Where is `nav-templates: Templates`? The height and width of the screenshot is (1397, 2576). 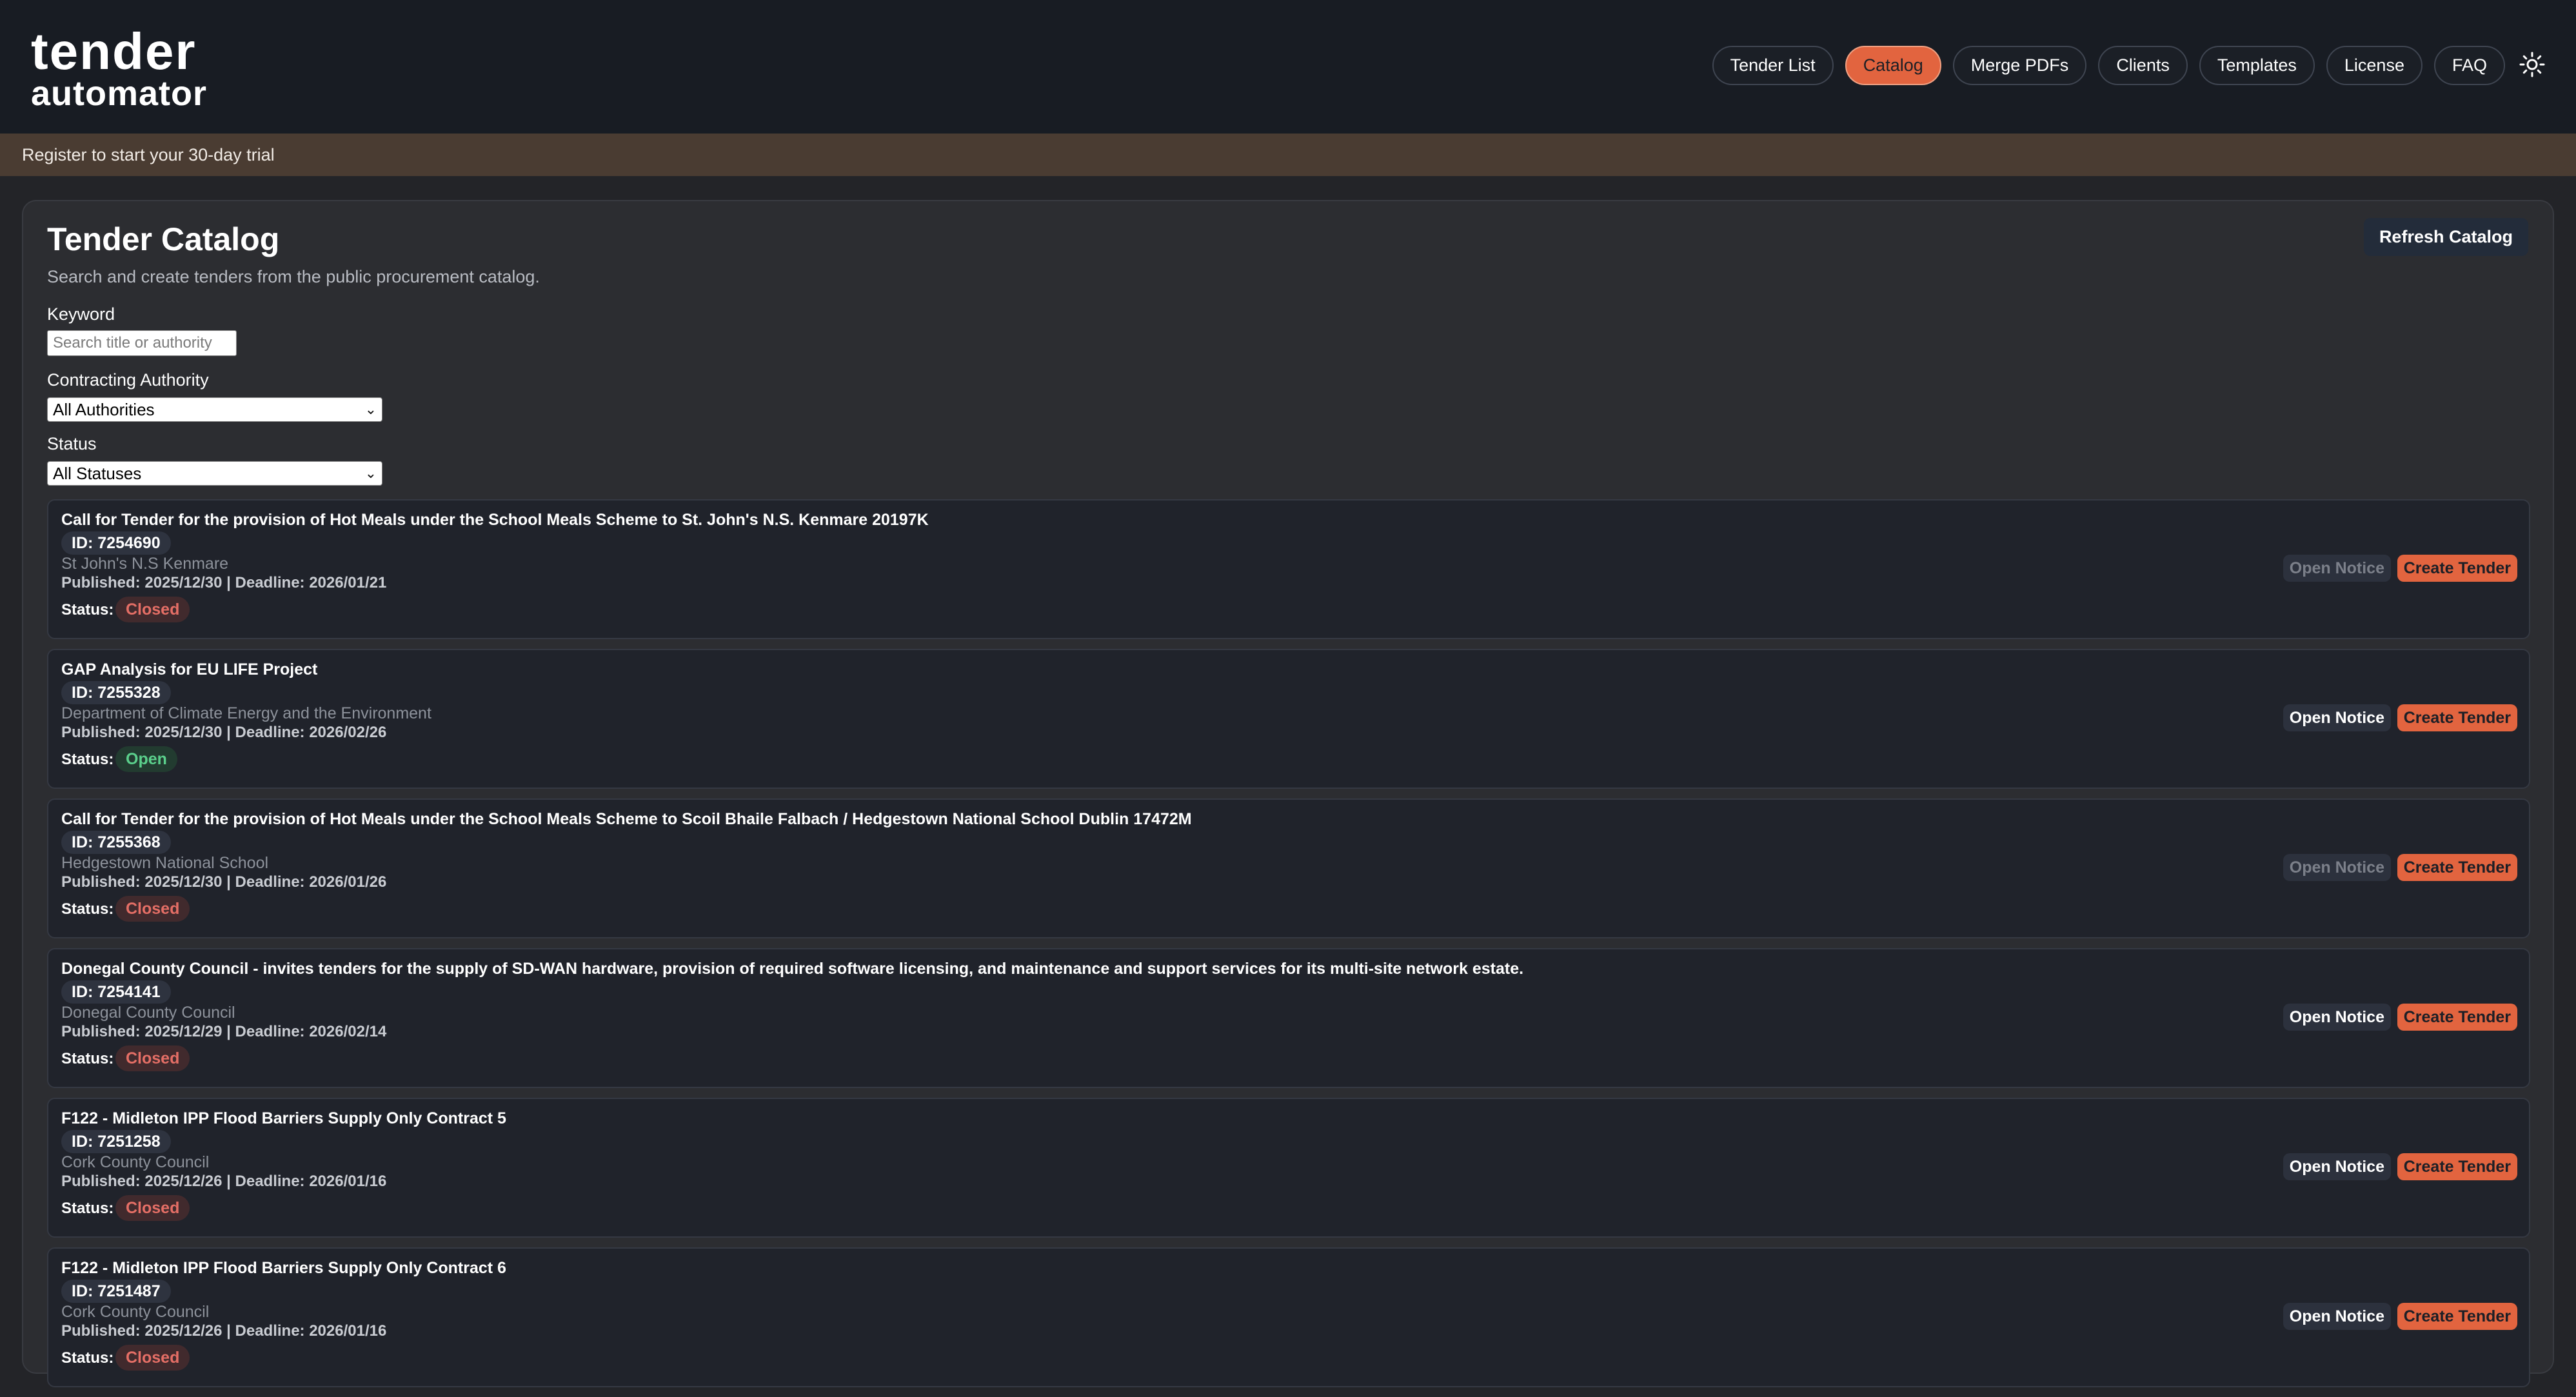
nav-templates: Templates is located at coordinates (2257, 65).